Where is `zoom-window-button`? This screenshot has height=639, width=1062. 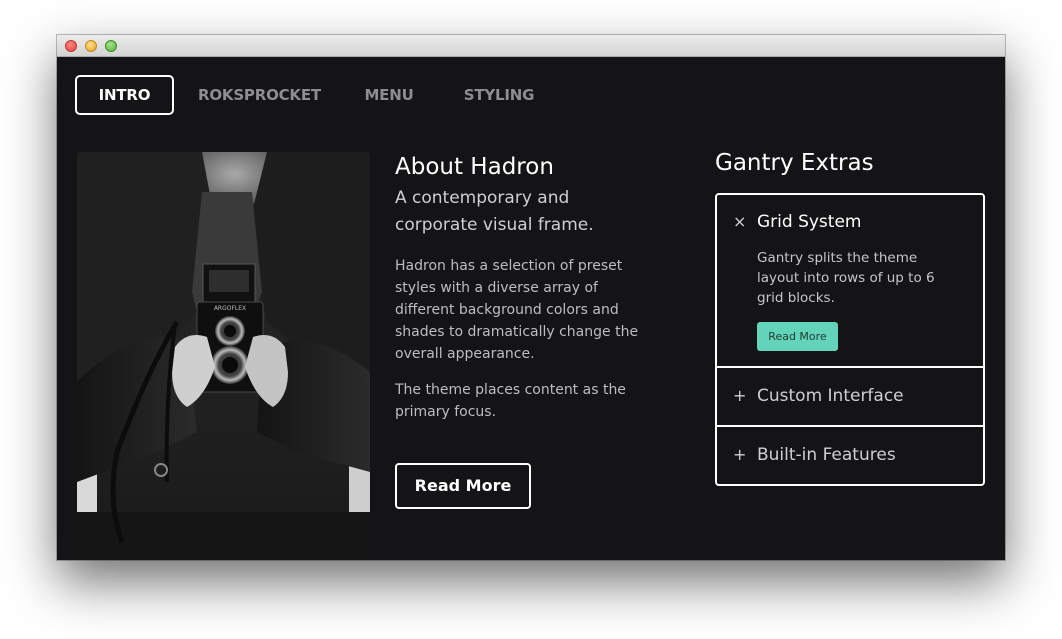
zoom-window-button is located at coordinates (111, 46).